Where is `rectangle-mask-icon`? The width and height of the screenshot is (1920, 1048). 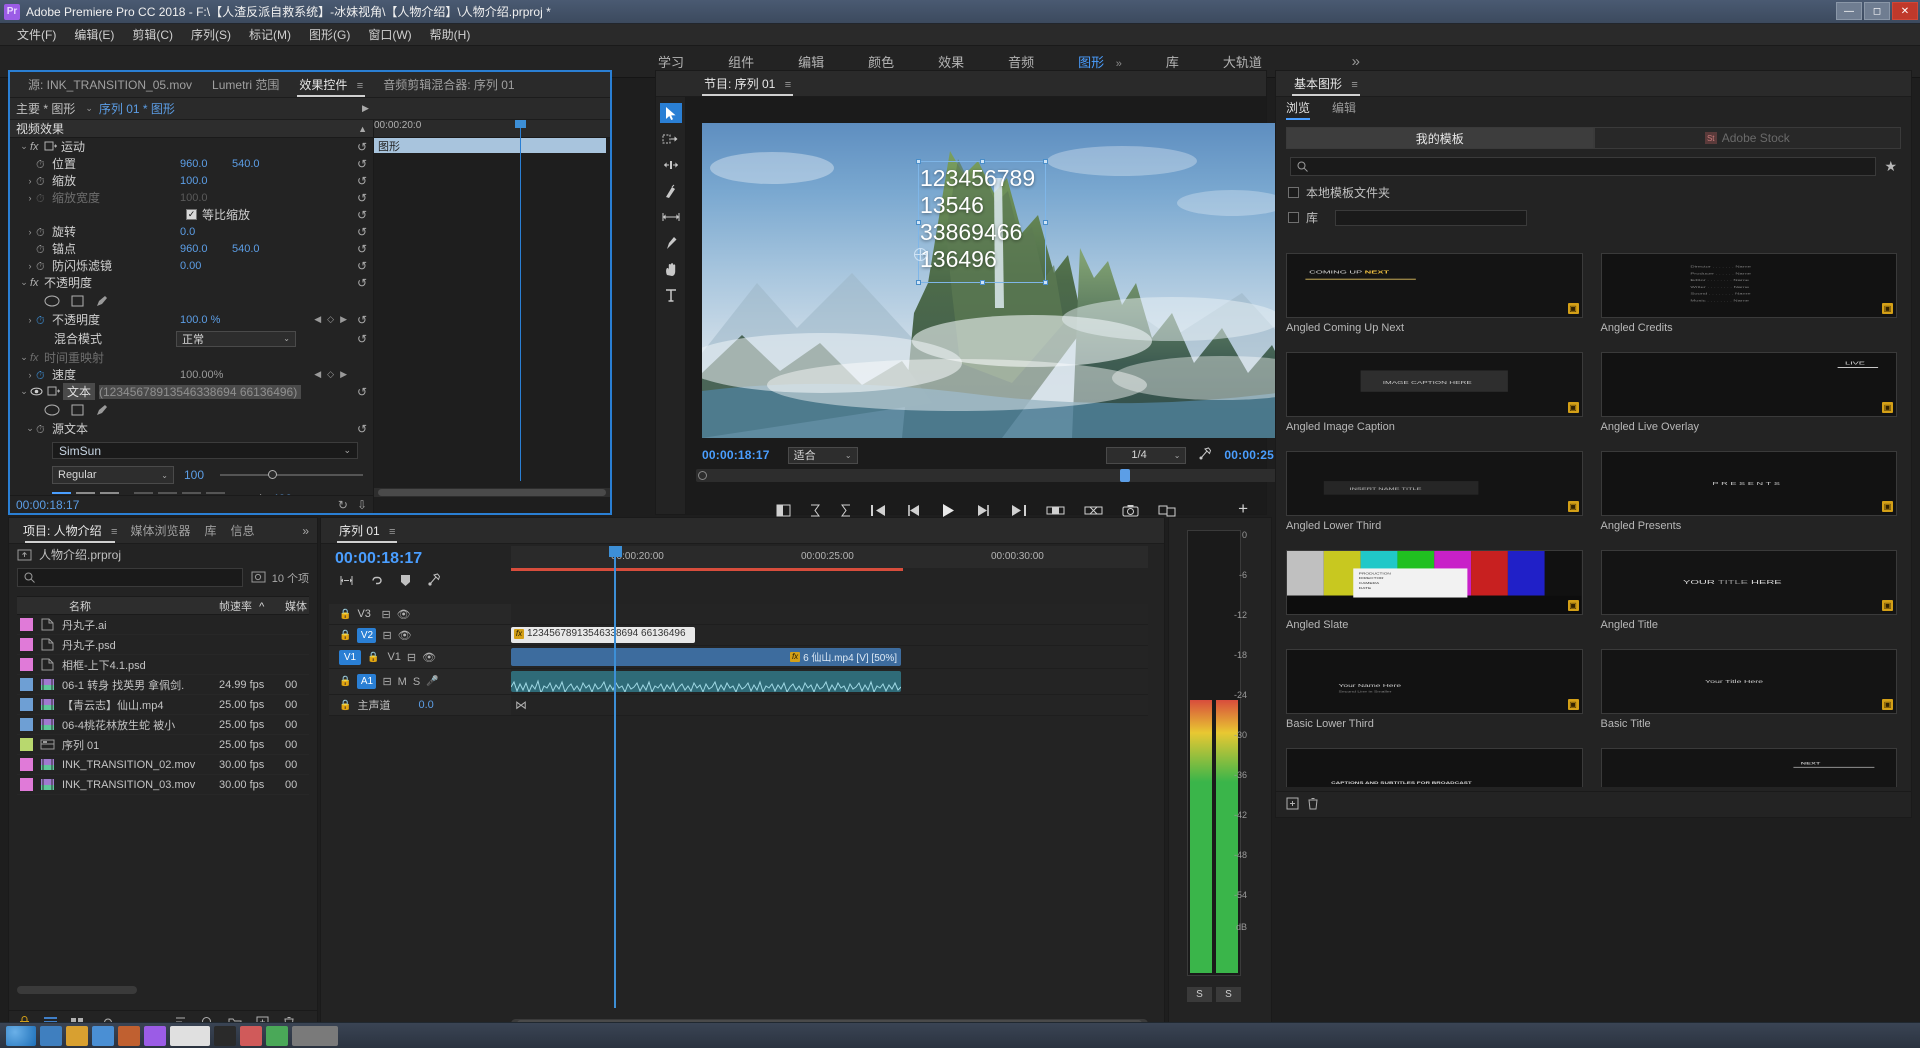
rectangle-mask-icon is located at coordinates (77, 410).